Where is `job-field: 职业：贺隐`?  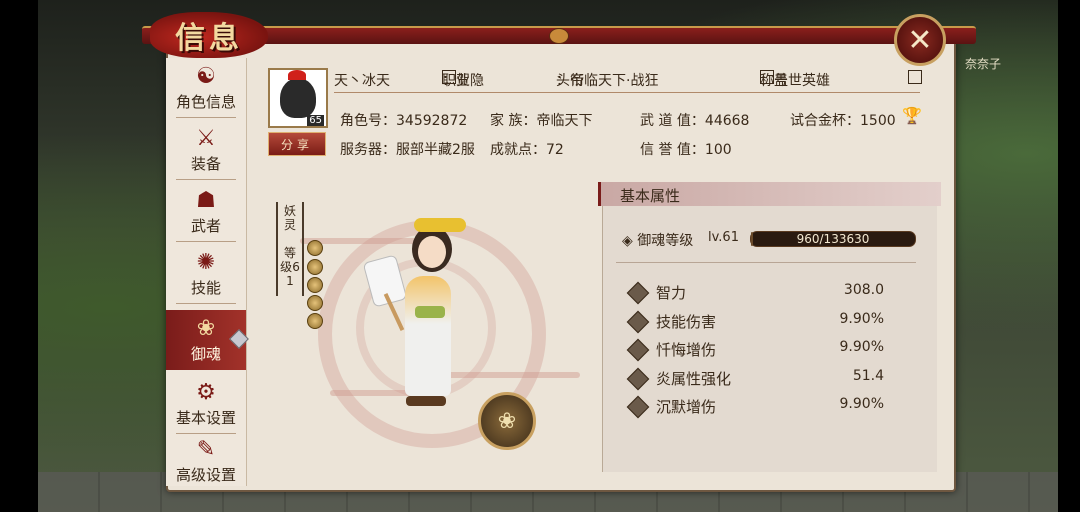 job-field: 职业：贺隐 is located at coordinates (463, 80).